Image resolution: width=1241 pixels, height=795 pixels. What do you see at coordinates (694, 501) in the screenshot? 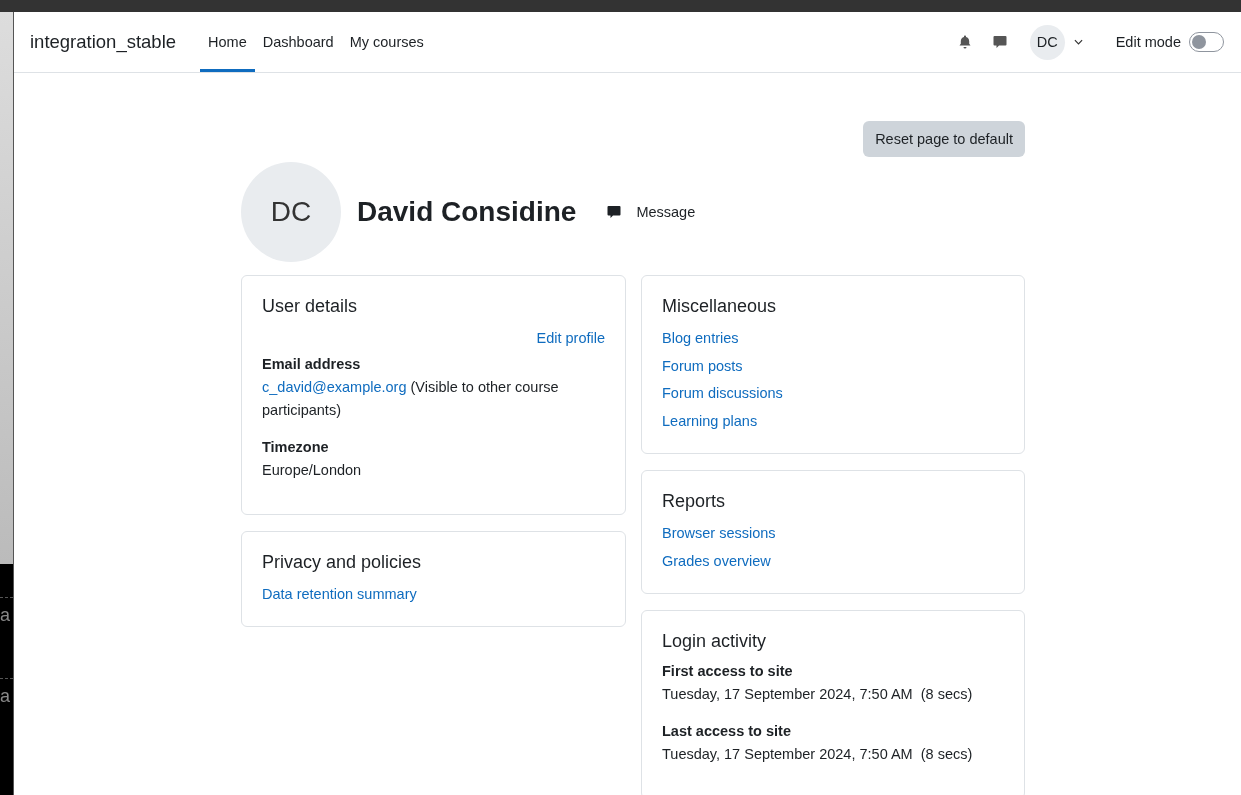
I see `card-title: Reports` at bounding box center [694, 501].